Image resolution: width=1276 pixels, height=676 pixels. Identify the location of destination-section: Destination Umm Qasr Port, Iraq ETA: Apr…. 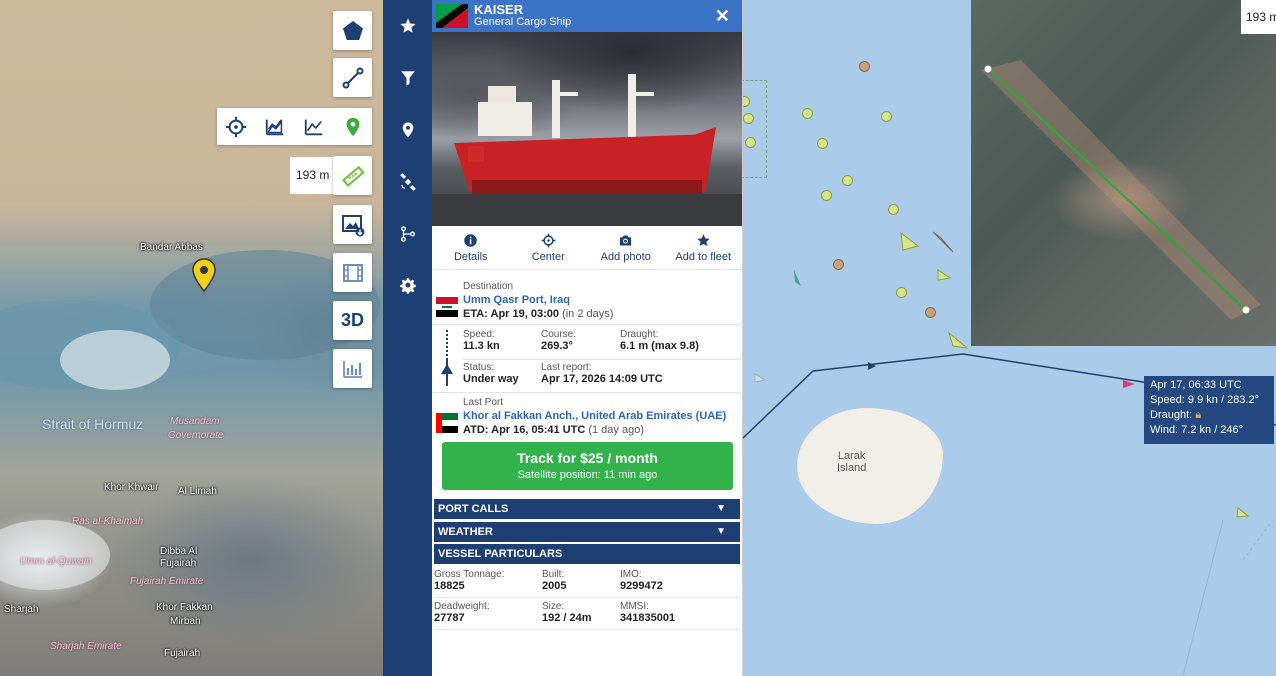
(587, 301).